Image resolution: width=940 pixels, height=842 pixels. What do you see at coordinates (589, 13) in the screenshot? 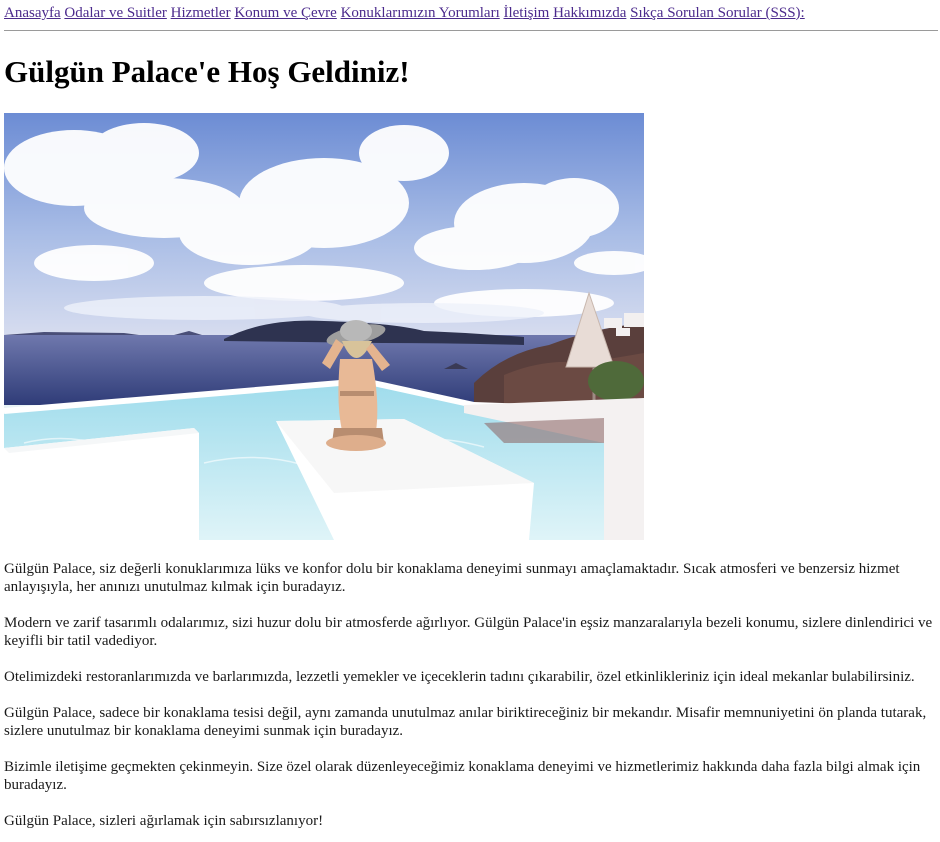
I see `nav-link-hakkimizda: Hakkımızda` at bounding box center [589, 13].